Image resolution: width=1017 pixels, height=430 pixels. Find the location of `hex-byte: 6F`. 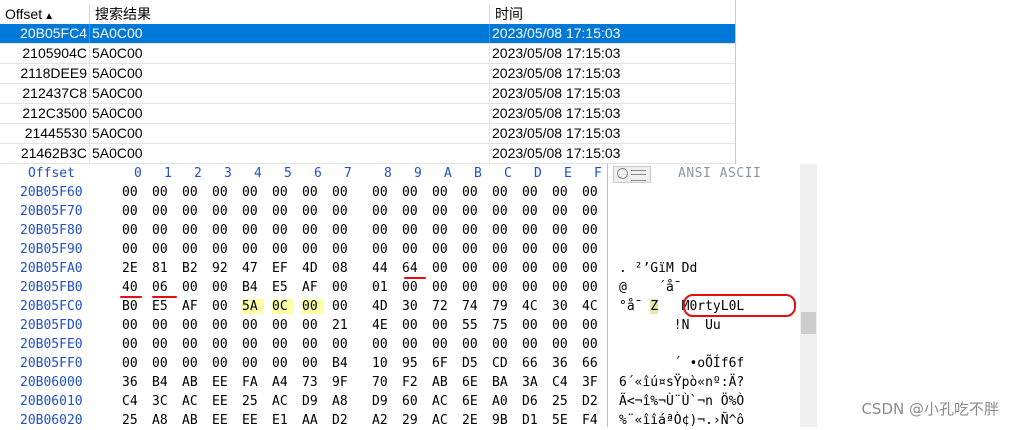

hex-byte: 6F is located at coordinates (443, 363).